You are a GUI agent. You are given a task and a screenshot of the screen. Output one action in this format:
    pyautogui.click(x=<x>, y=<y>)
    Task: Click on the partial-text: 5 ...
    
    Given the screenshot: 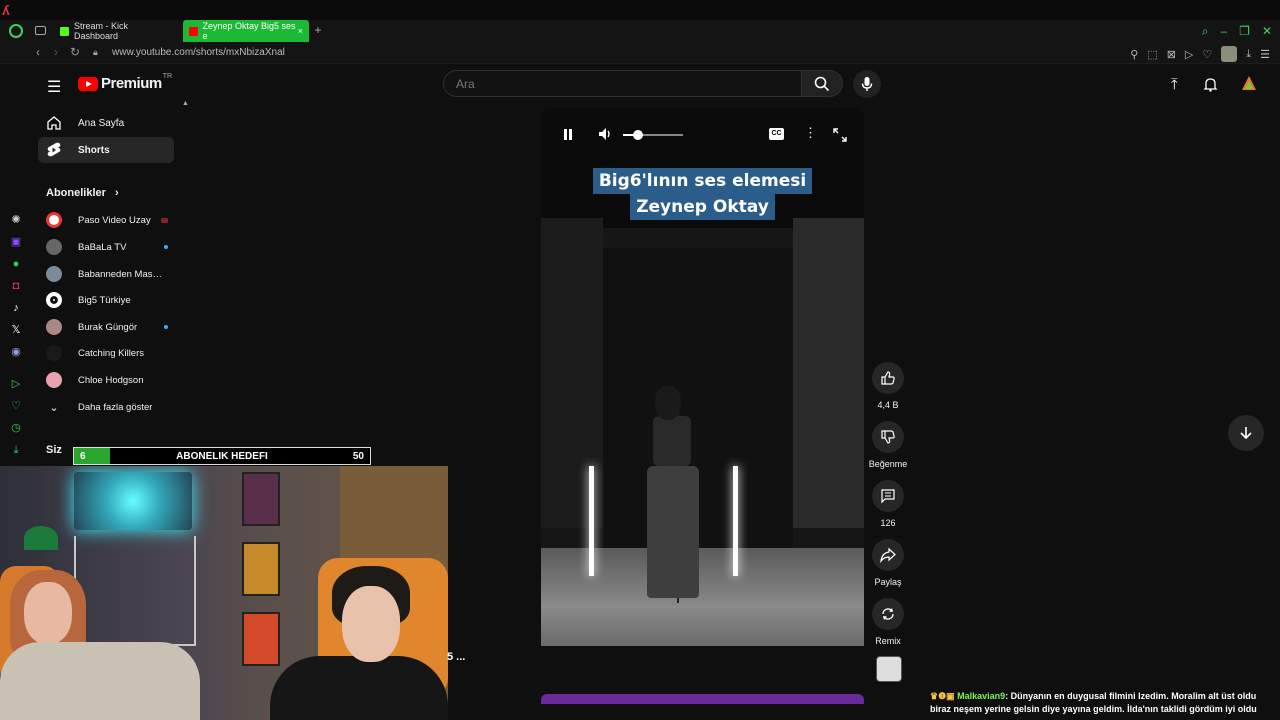 What is the action you would take?
    pyautogui.click(x=456, y=657)
    